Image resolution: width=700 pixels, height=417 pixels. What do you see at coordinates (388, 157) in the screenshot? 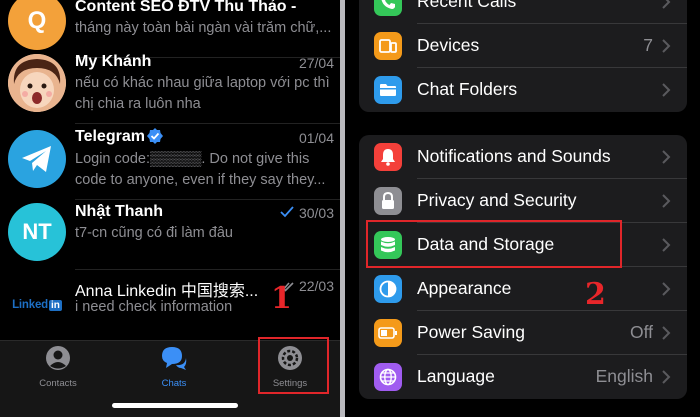
I see `bell-icon` at bounding box center [388, 157].